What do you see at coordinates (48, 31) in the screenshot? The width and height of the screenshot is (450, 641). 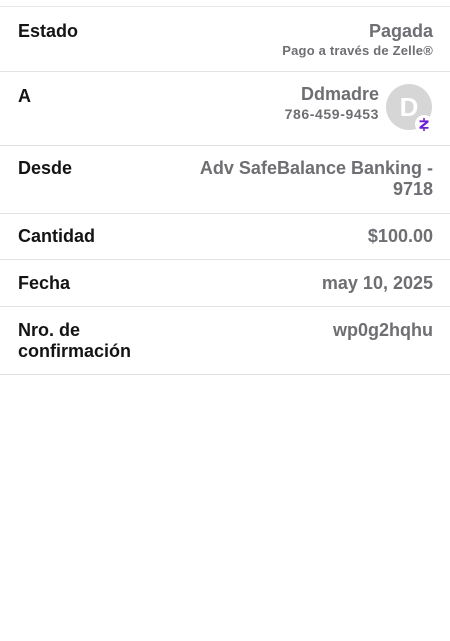 I see `status-label: Estado` at bounding box center [48, 31].